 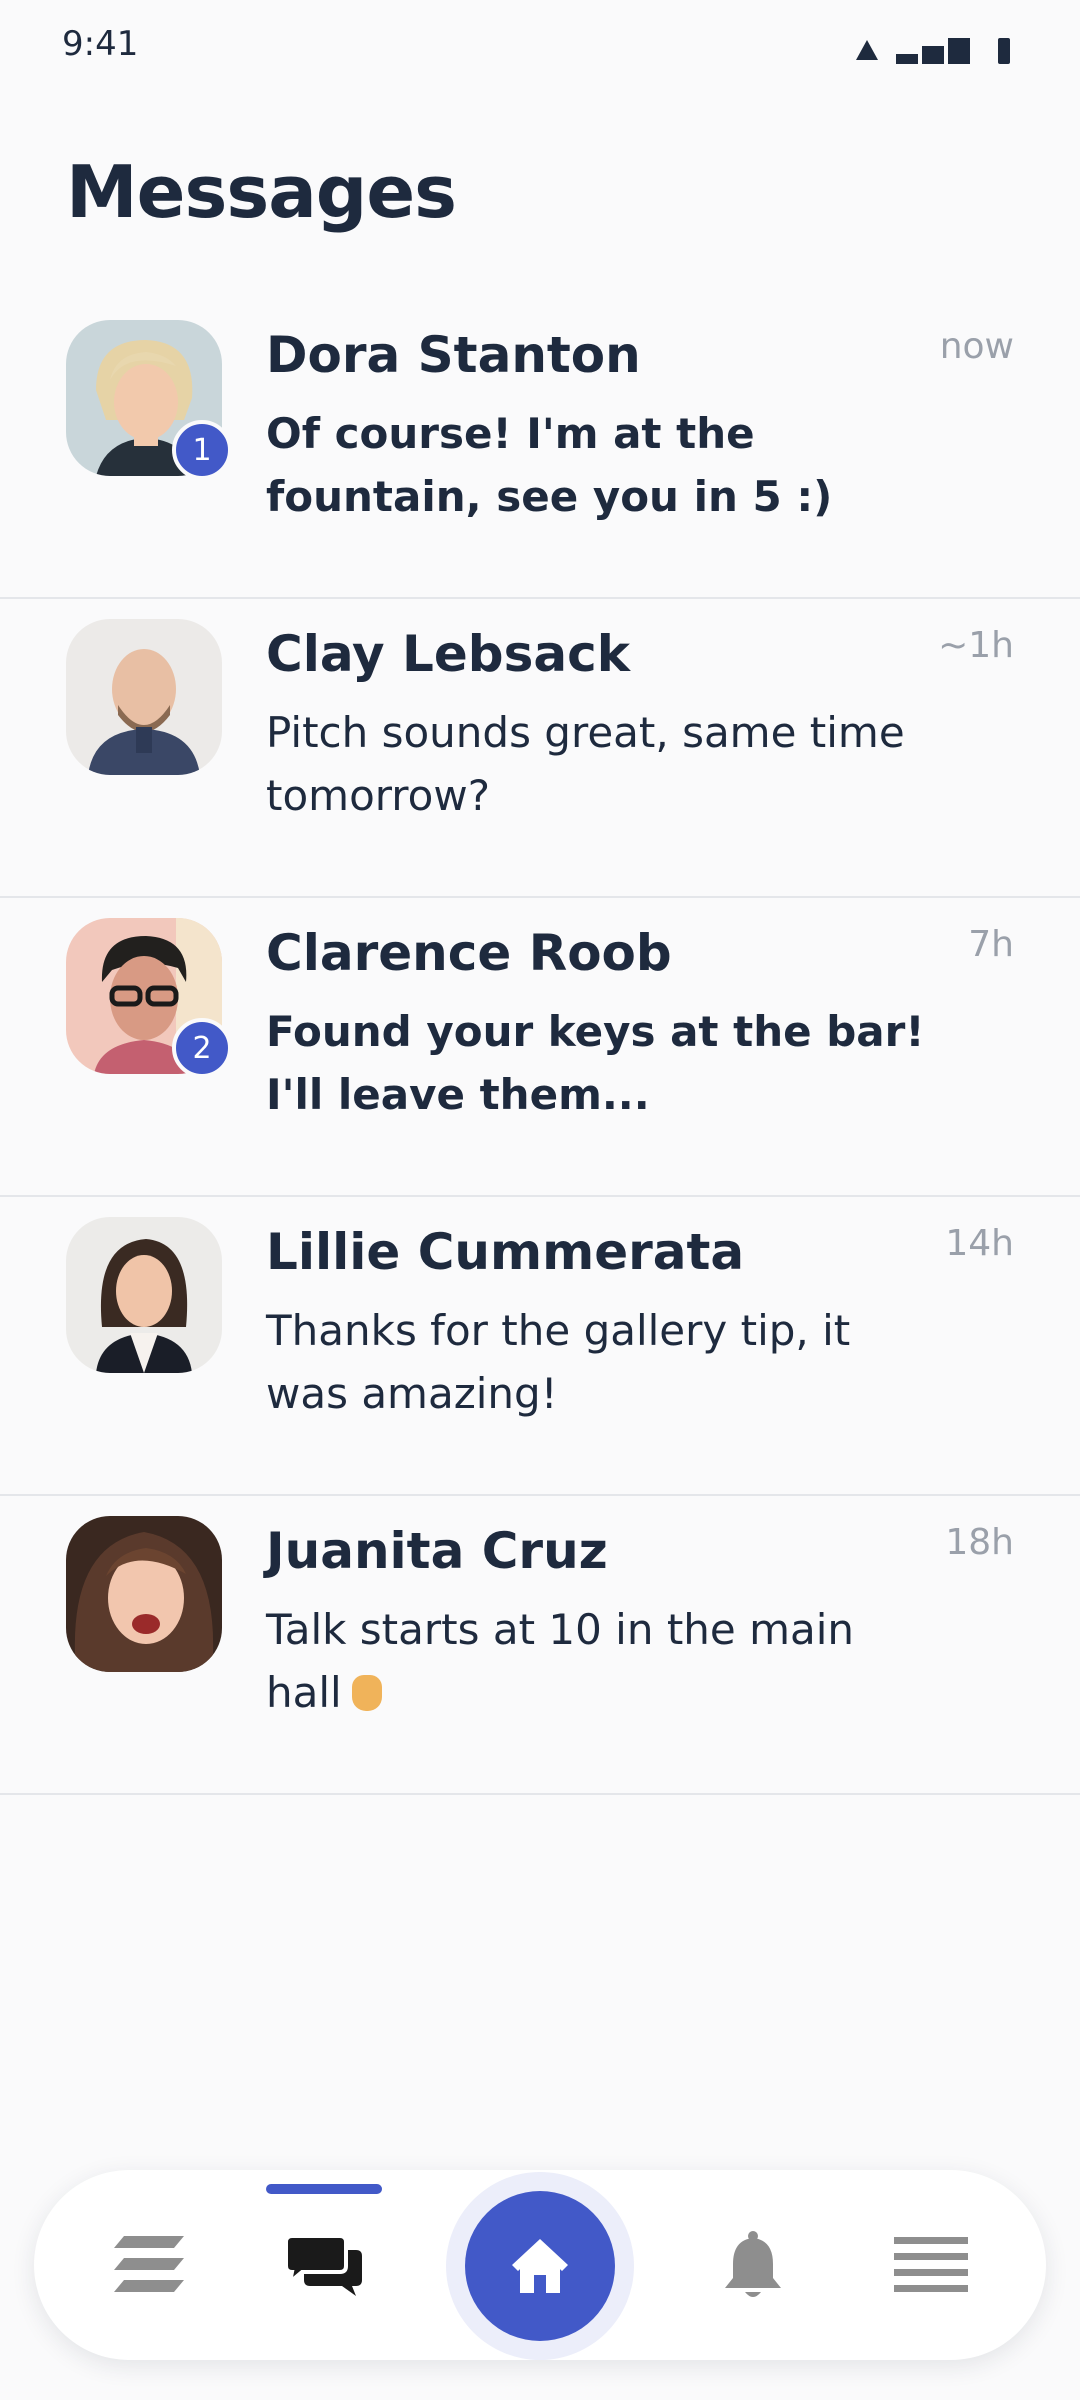 I want to click on bell-icon, so click(x=753, y=2264).